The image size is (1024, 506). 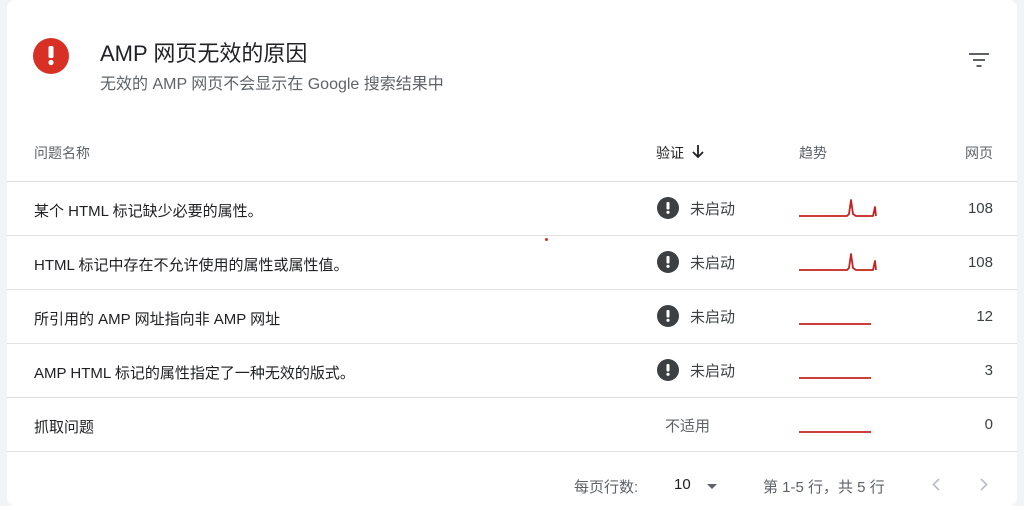 I want to click on column-header-verify: 验证, so click(x=680, y=153).